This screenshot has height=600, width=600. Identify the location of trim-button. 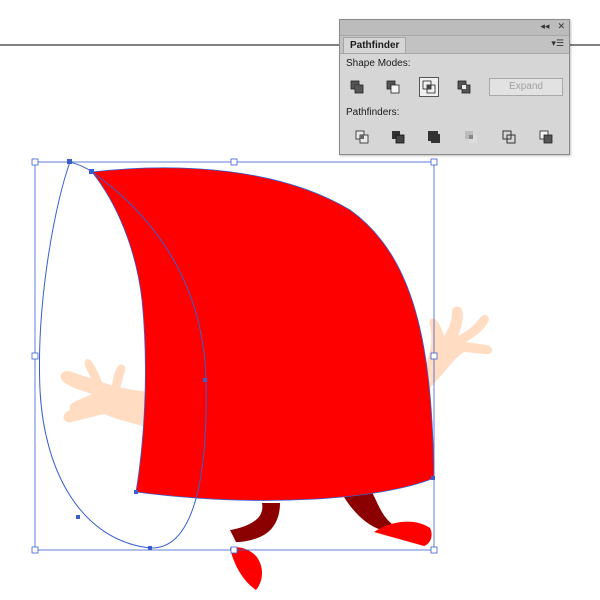
(398, 137).